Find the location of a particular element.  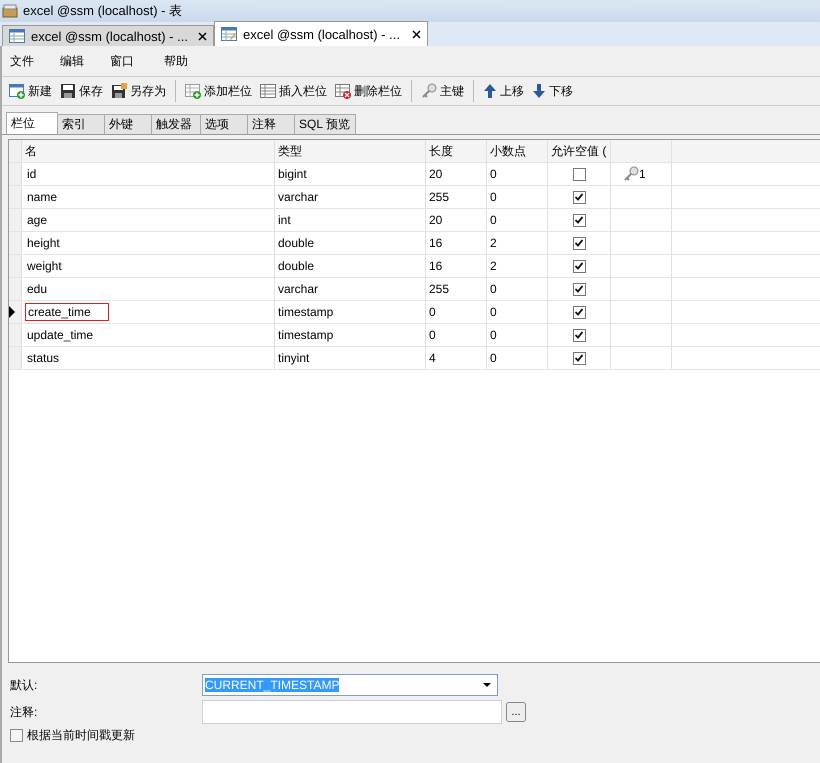

column-header: 类型 is located at coordinates (350, 151).